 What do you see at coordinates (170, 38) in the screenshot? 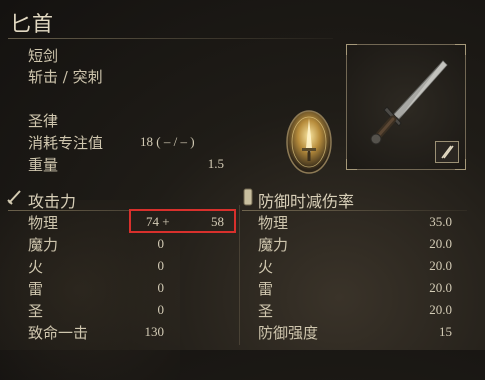
I see `title-divider` at bounding box center [170, 38].